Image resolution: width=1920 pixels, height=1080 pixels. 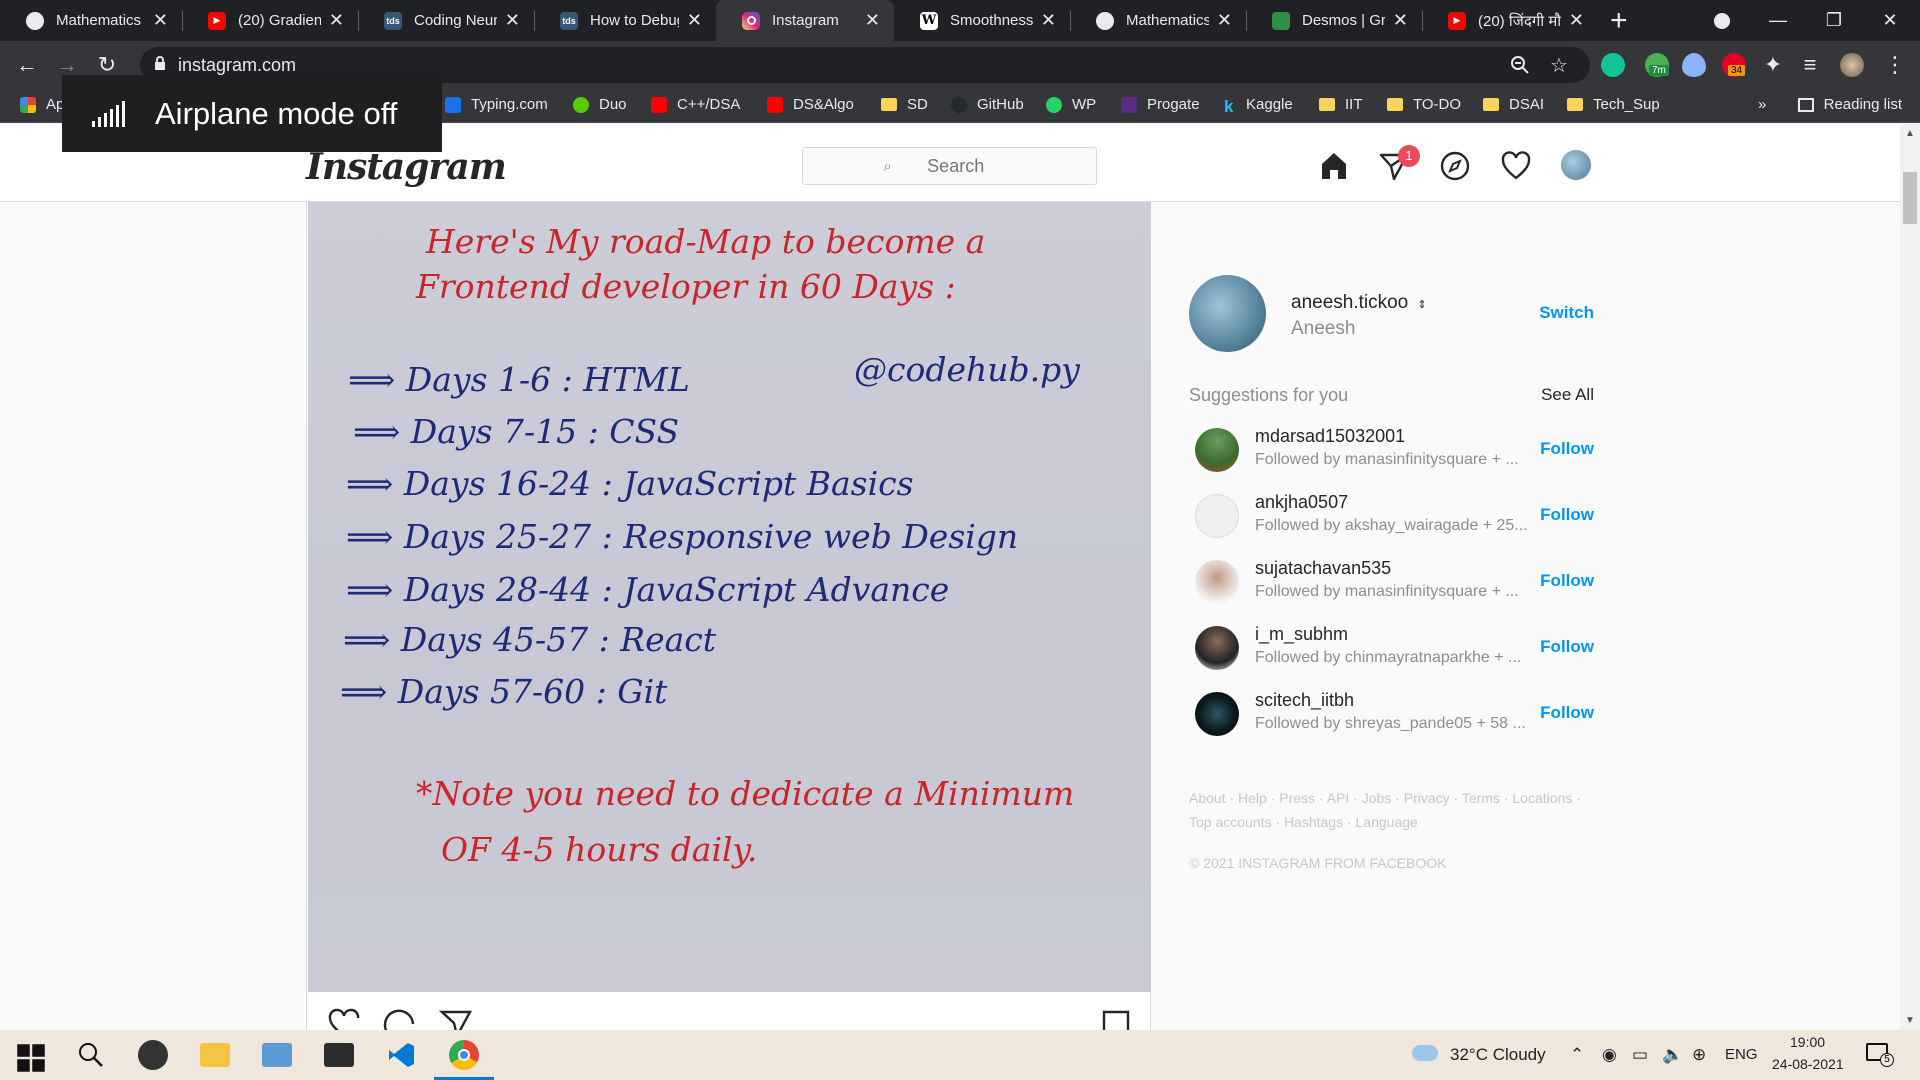 What do you see at coordinates (1520, 65) in the screenshot?
I see `zoom-icon` at bounding box center [1520, 65].